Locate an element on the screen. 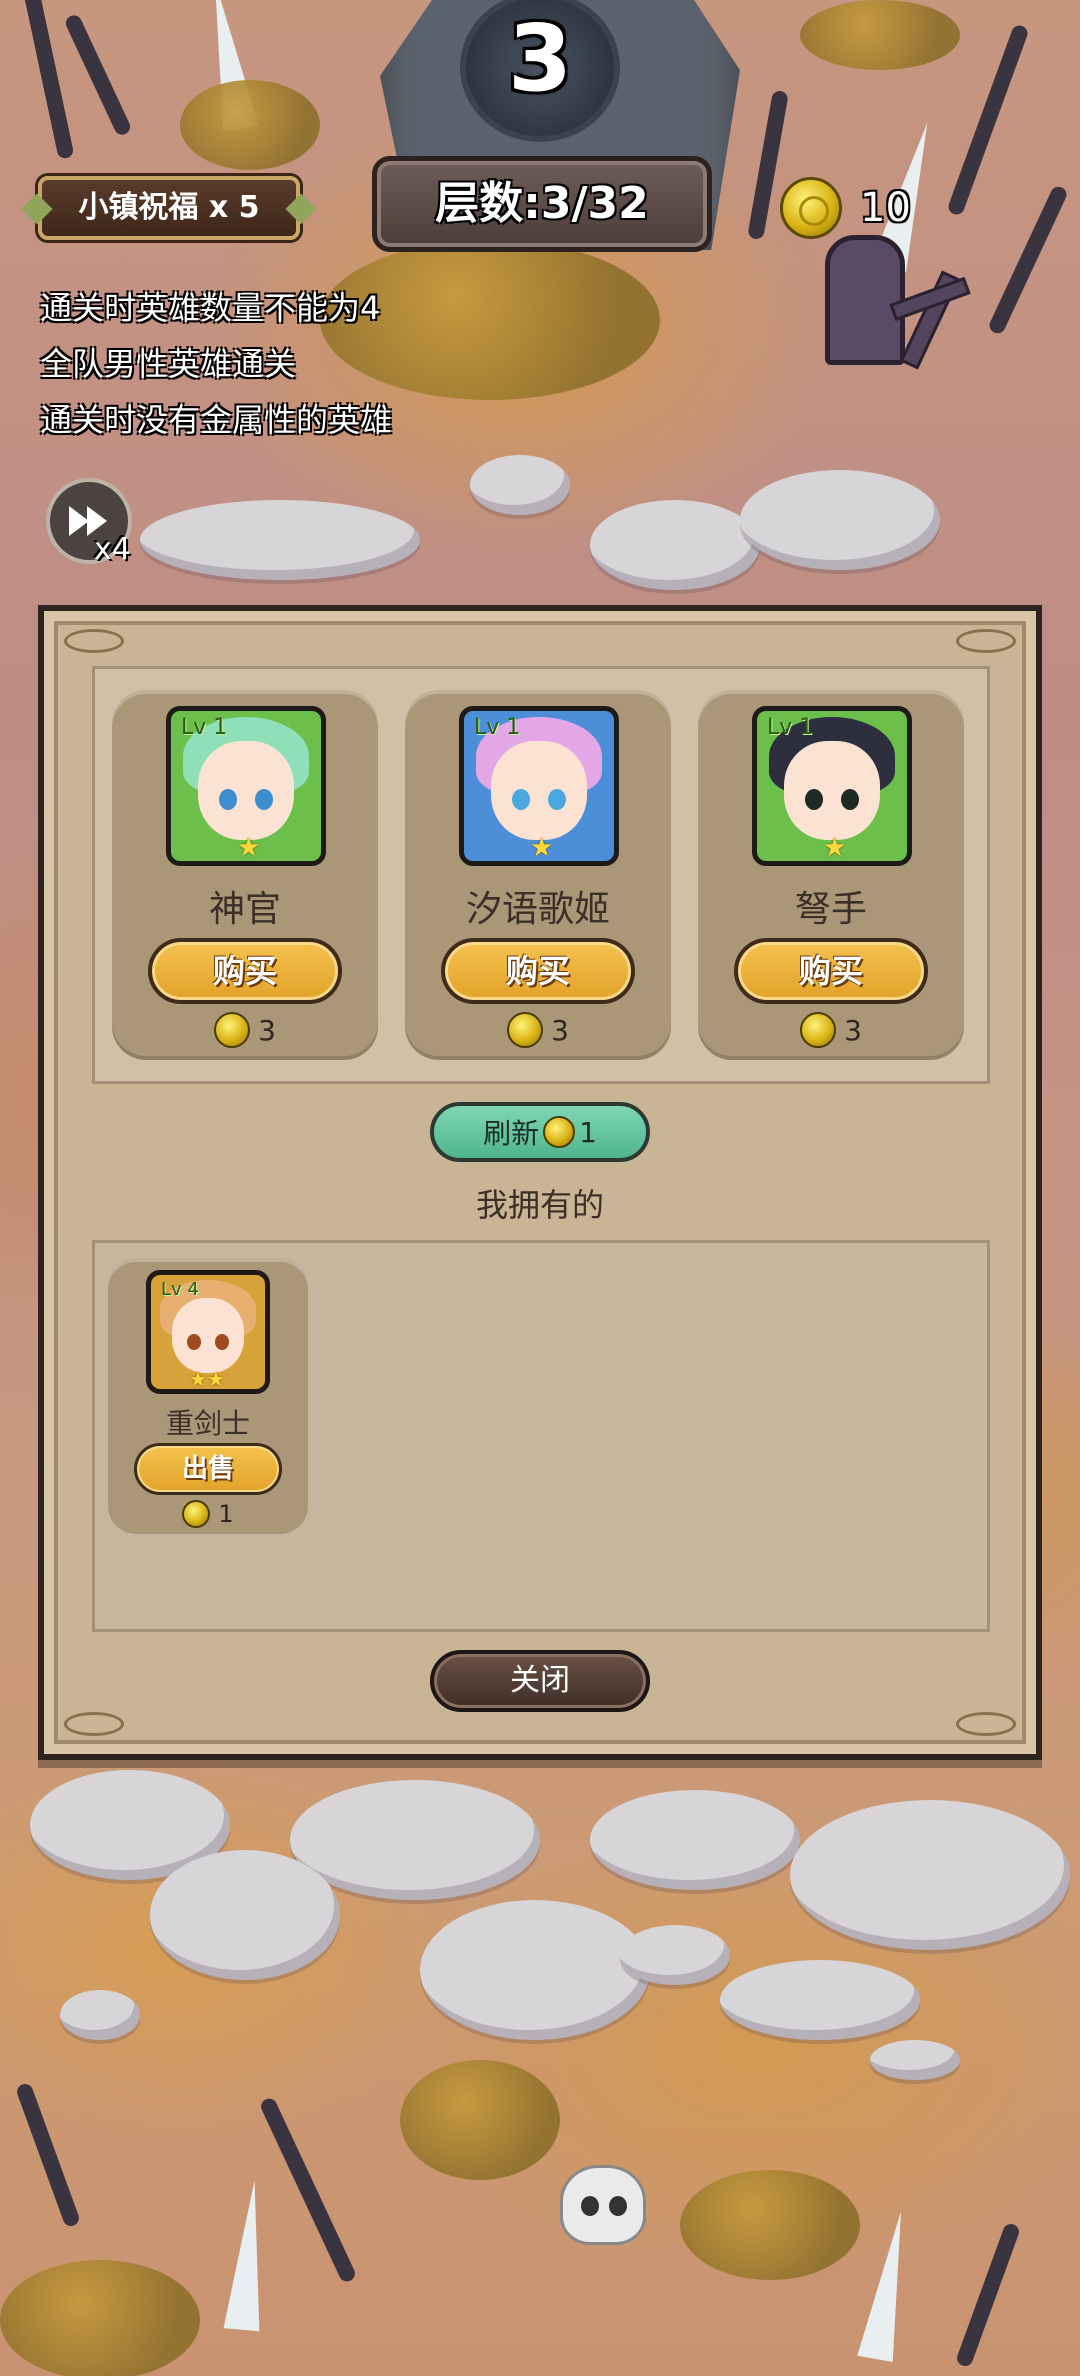 The width and height of the screenshot is (1080, 2376). coin-count: 10 is located at coordinates (885, 208).